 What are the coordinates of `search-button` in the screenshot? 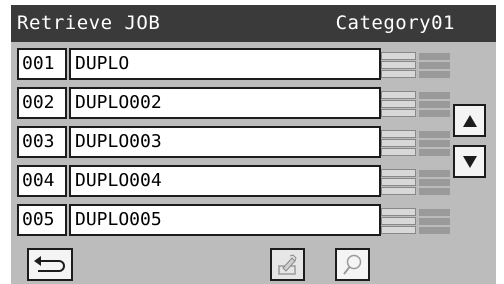 It's located at (352, 264).